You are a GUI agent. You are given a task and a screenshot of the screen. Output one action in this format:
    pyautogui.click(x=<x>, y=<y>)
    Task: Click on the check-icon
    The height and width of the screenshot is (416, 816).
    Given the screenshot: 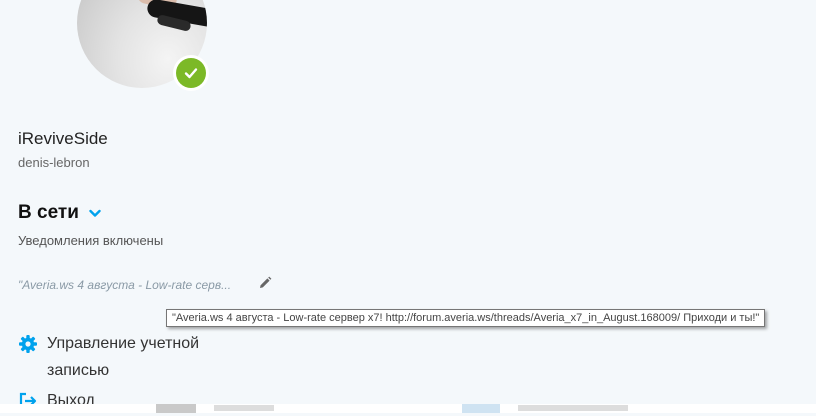 What is the action you would take?
    pyautogui.click(x=191, y=73)
    